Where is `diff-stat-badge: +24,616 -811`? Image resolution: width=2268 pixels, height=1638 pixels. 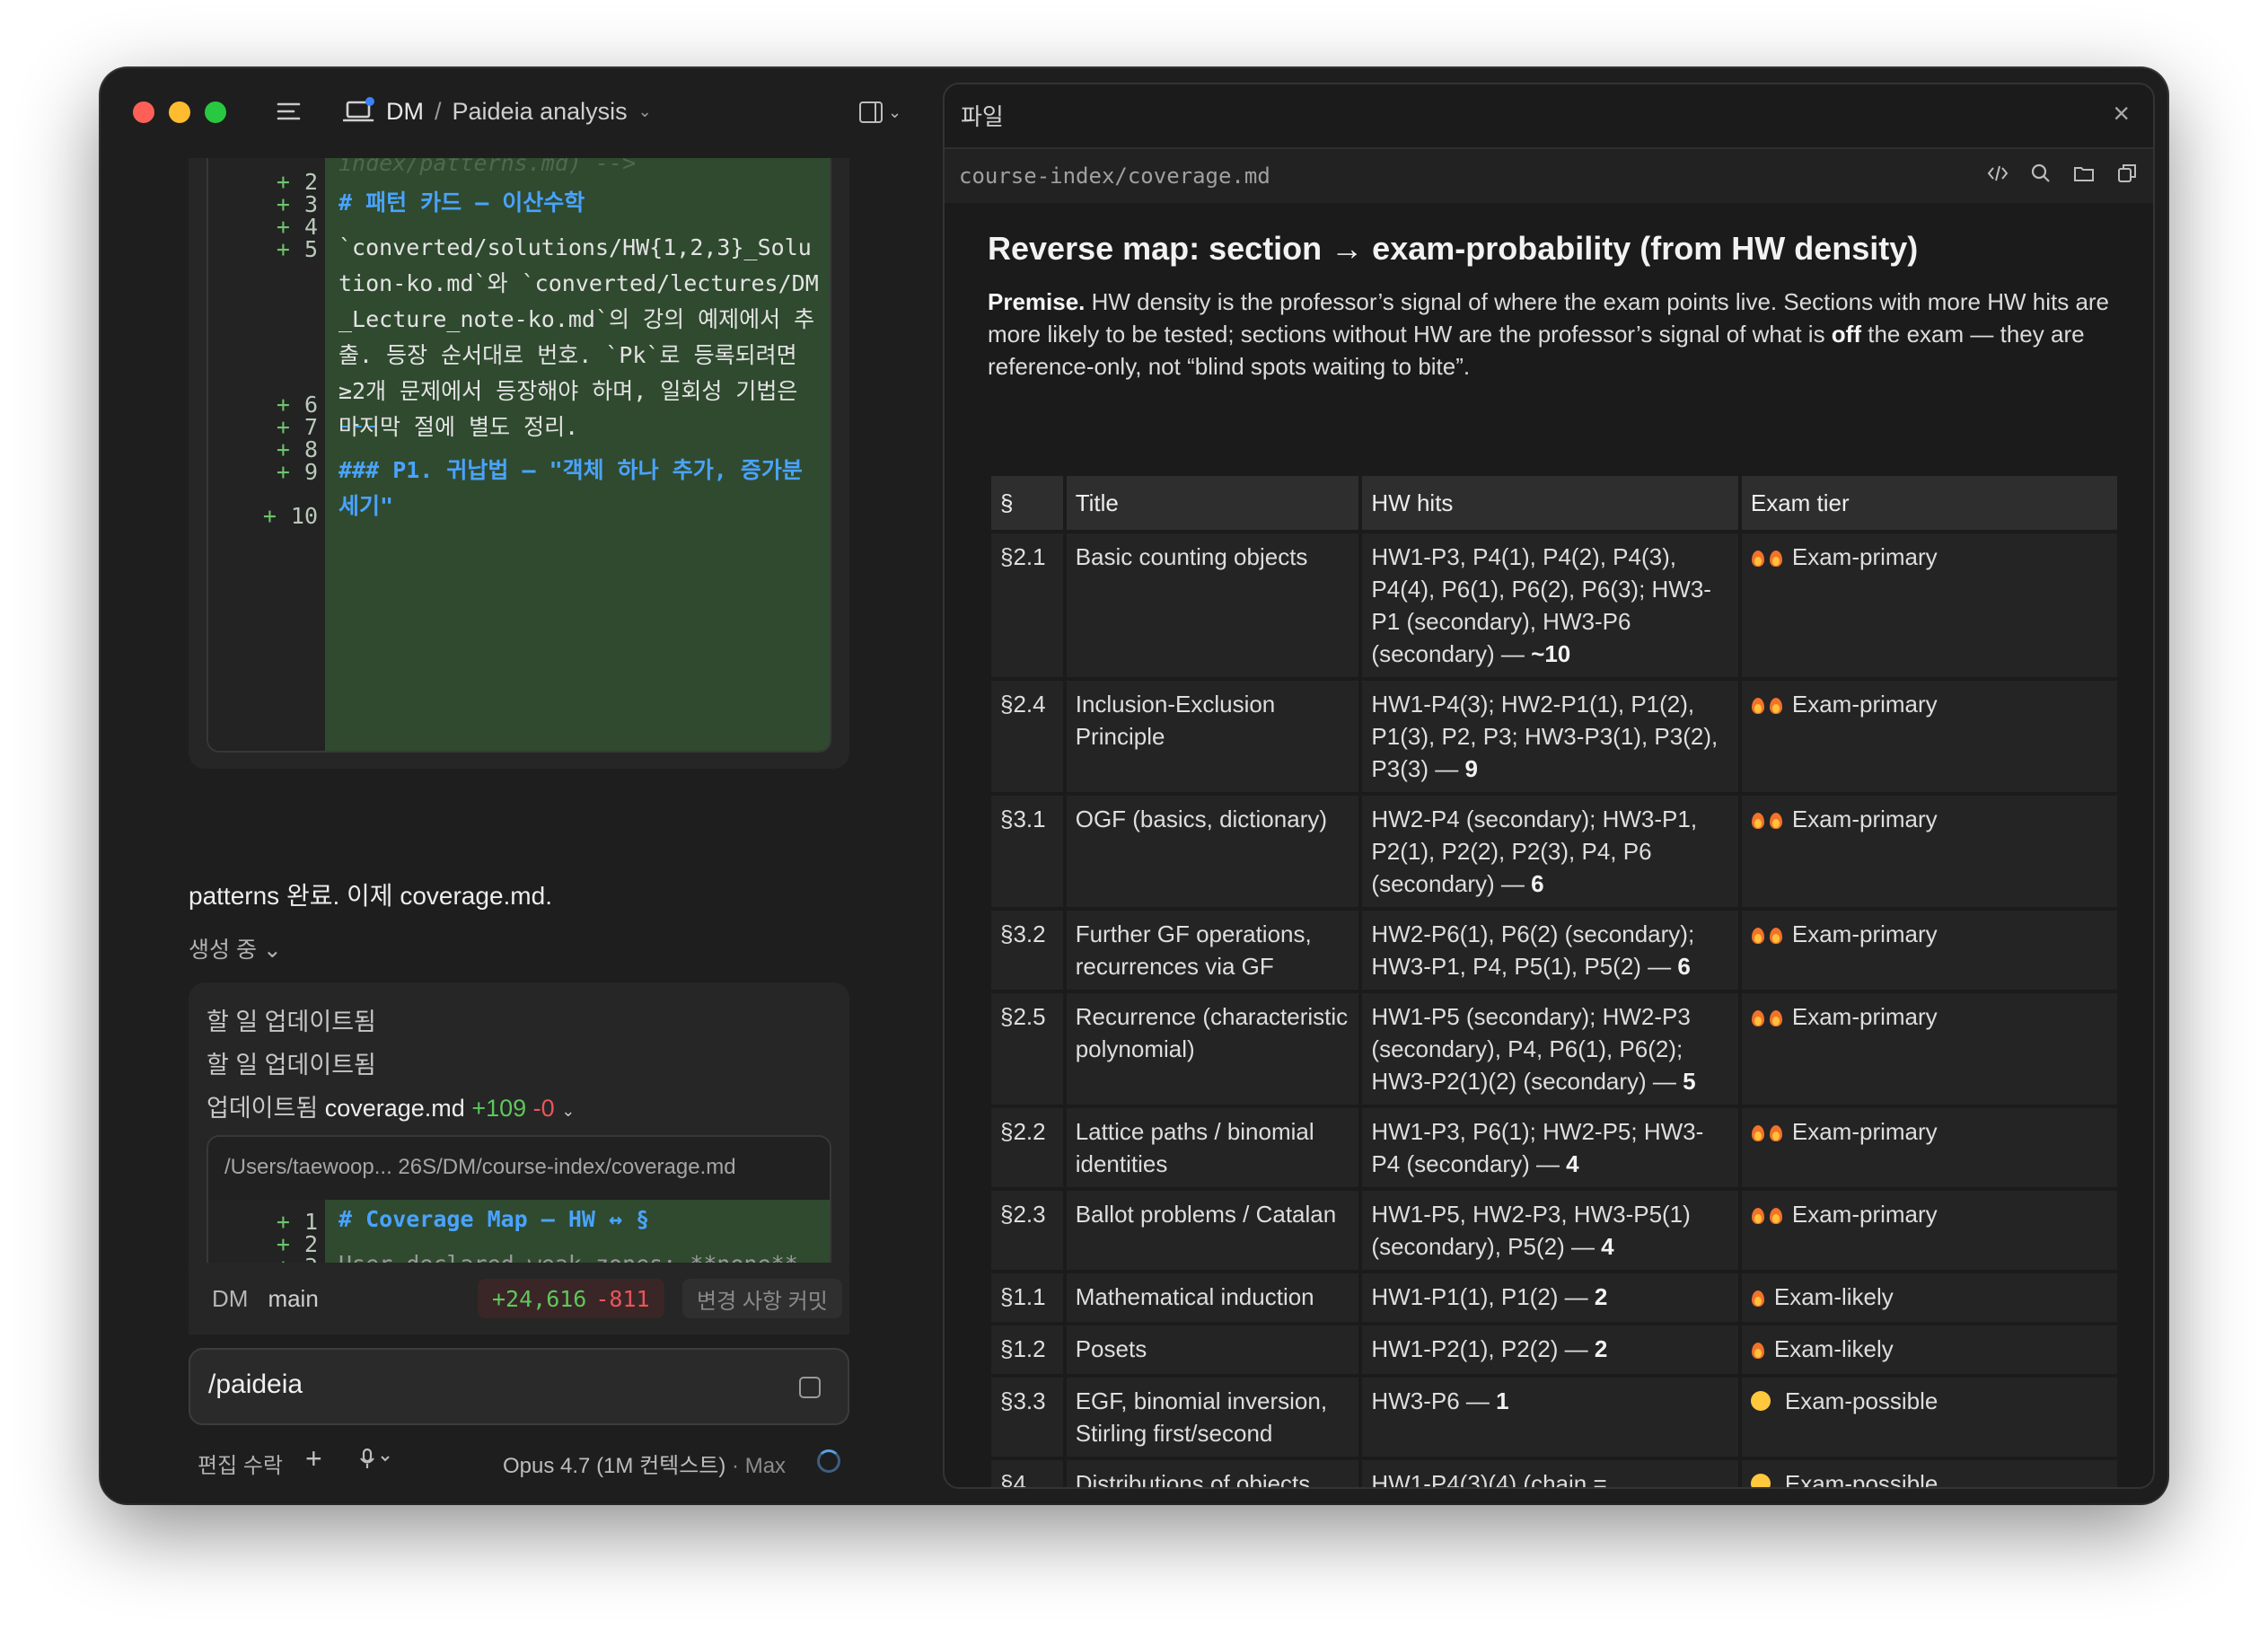
diff-stat-badge: +24,616 -811 is located at coordinates (571, 1298).